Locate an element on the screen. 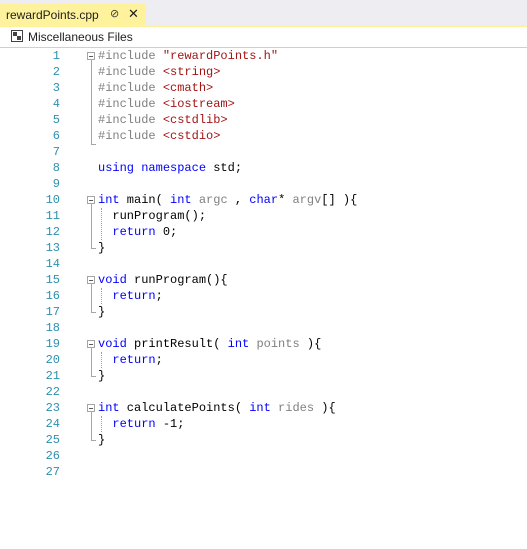 This screenshot has height=549, width=527. line-number: 19 is located at coordinates (52, 344).